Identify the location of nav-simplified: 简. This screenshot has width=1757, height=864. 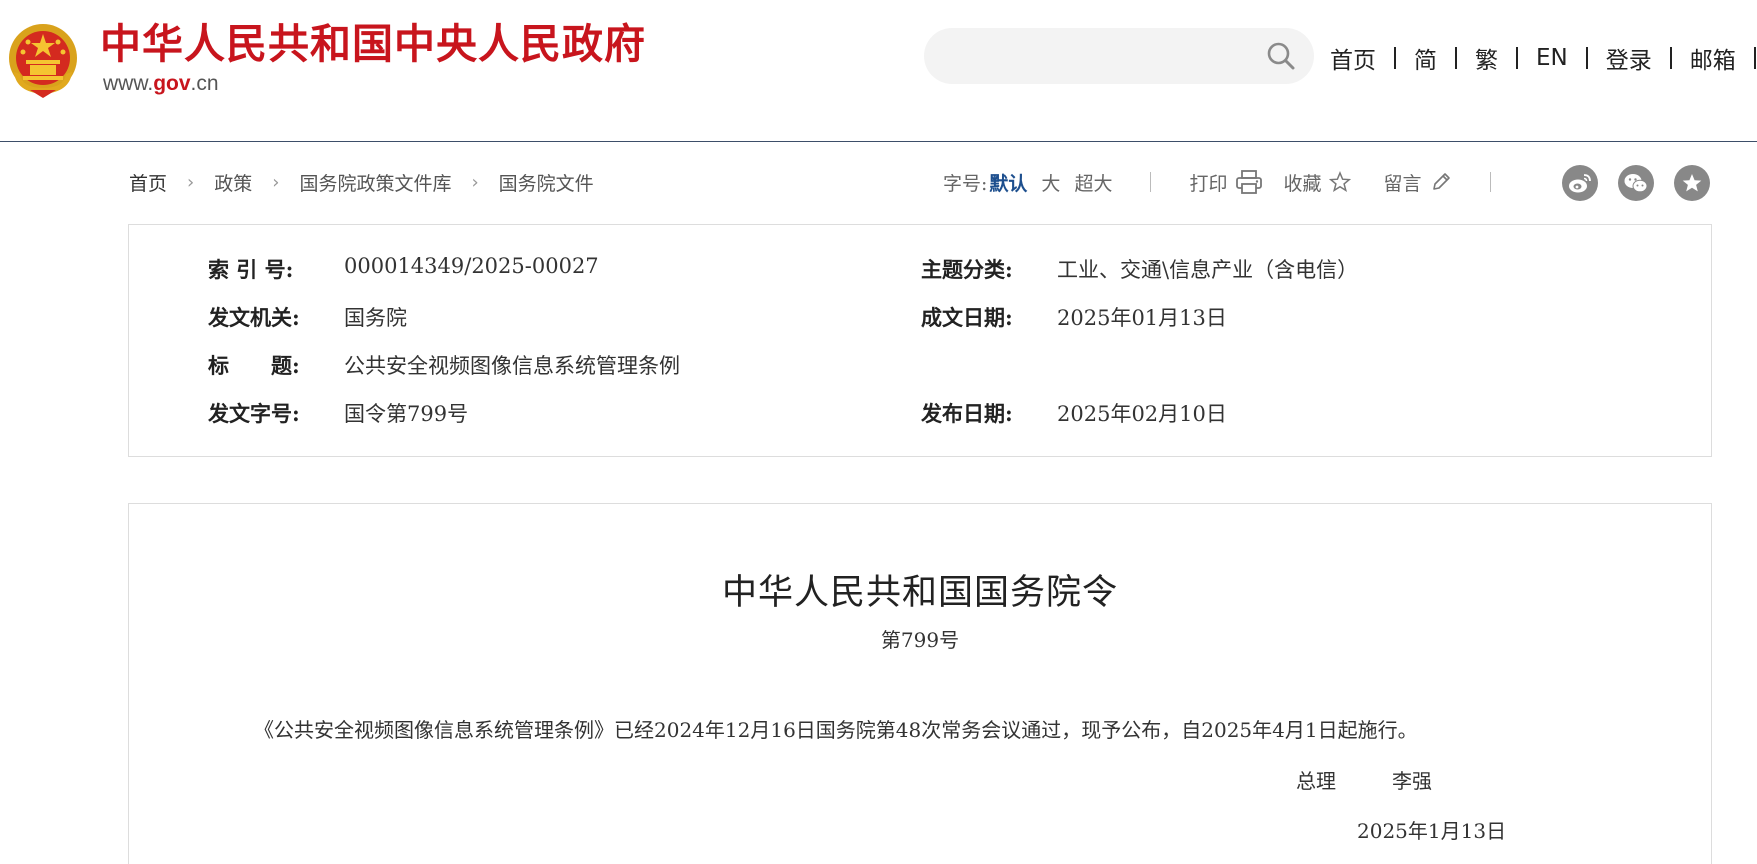
(1425, 58).